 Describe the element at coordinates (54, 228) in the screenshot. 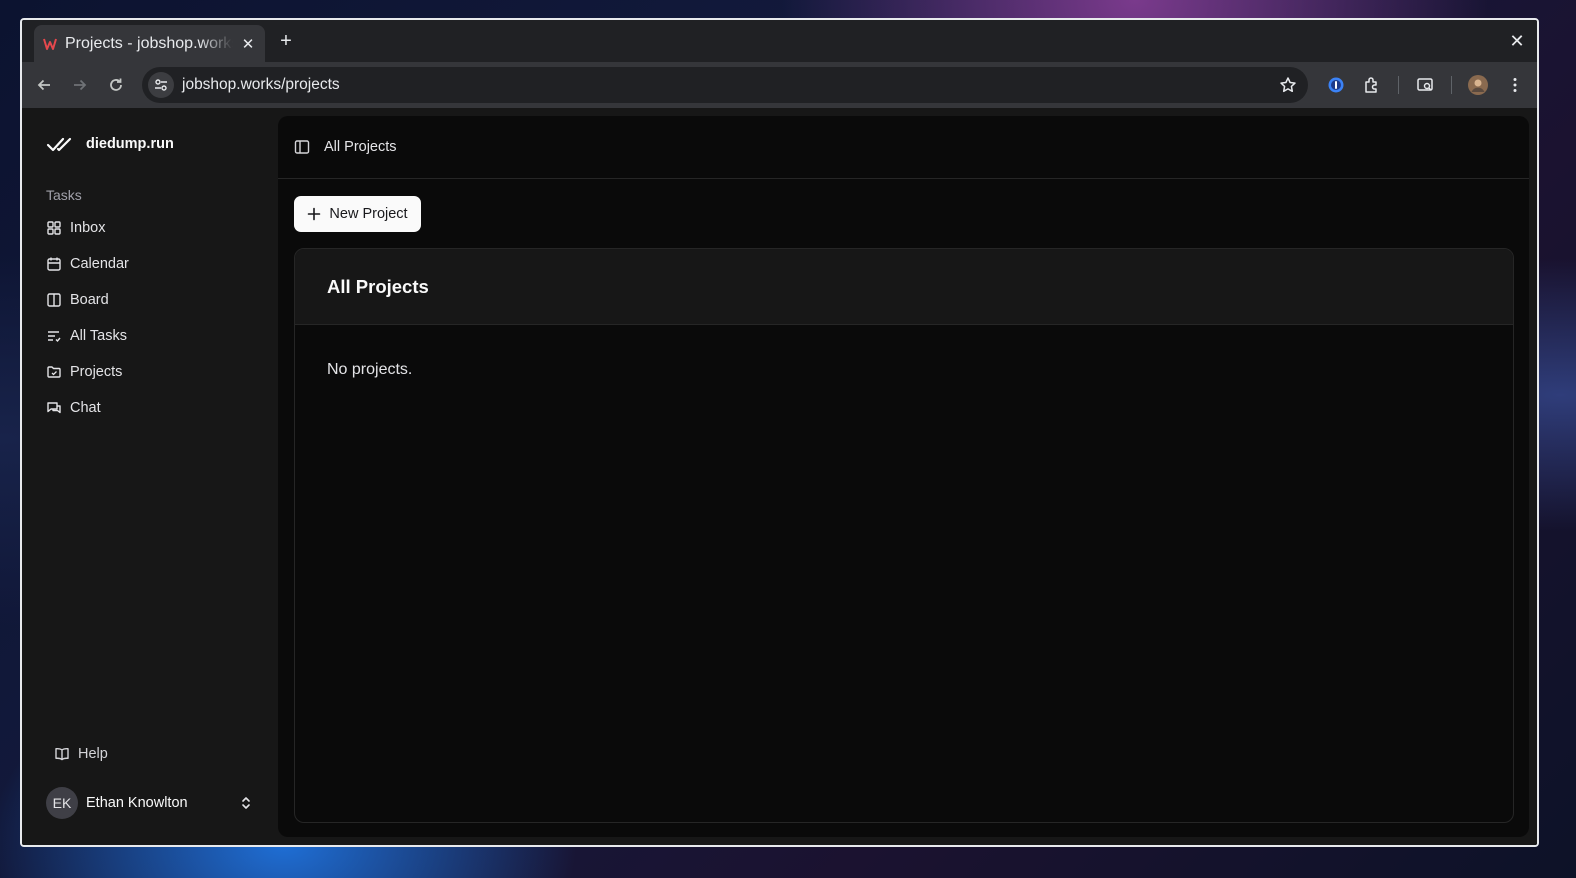

I see `grid-icon` at that location.